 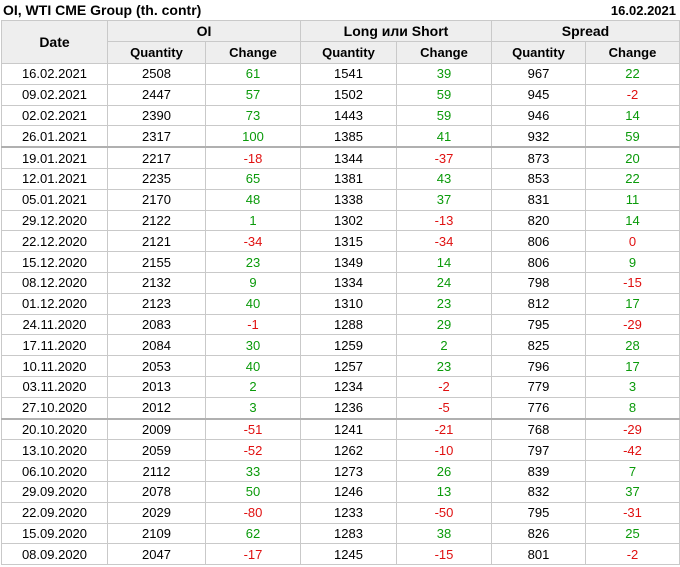 I want to click on spread-change-cell: 8, so click(x=632, y=408).